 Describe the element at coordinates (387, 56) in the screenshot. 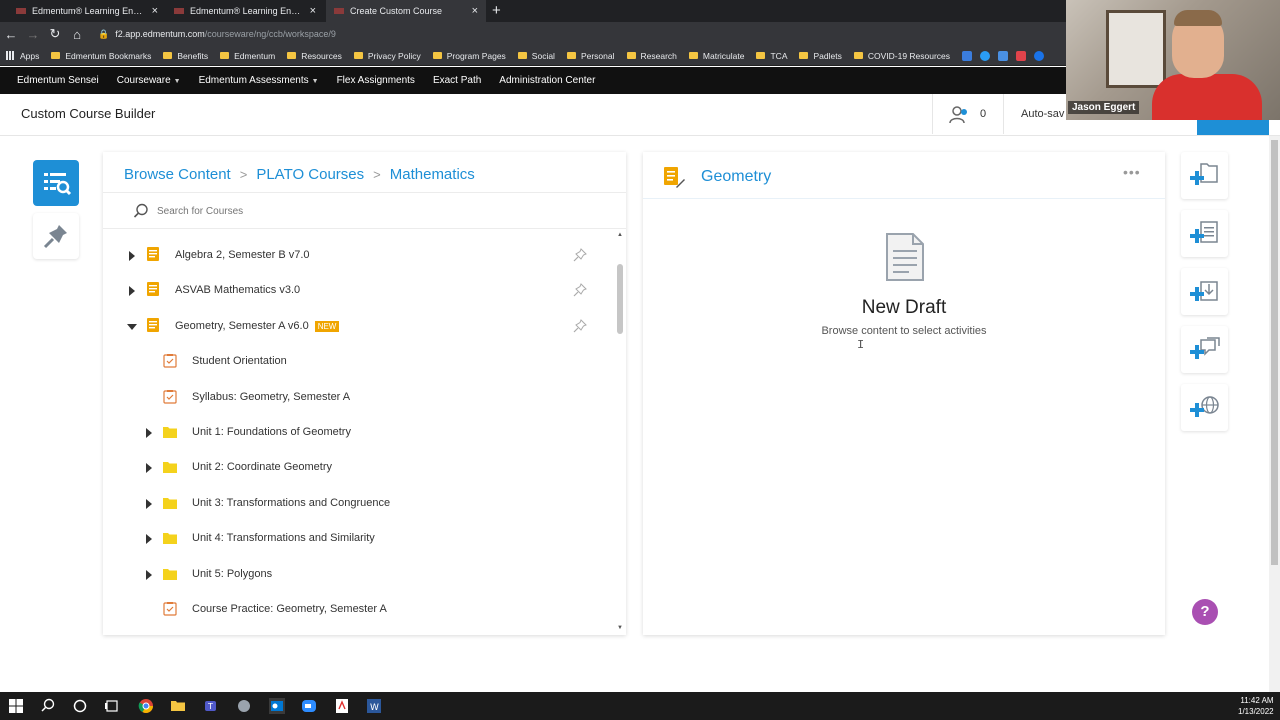

I see `bookmark-folder: Privacy Policy` at that location.